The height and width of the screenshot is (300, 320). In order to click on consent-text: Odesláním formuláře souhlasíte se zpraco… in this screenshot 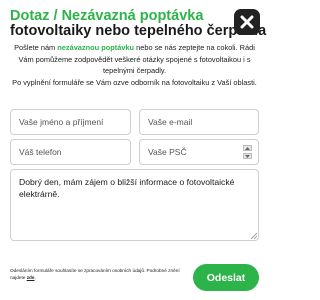, I will do `click(97, 274)`.